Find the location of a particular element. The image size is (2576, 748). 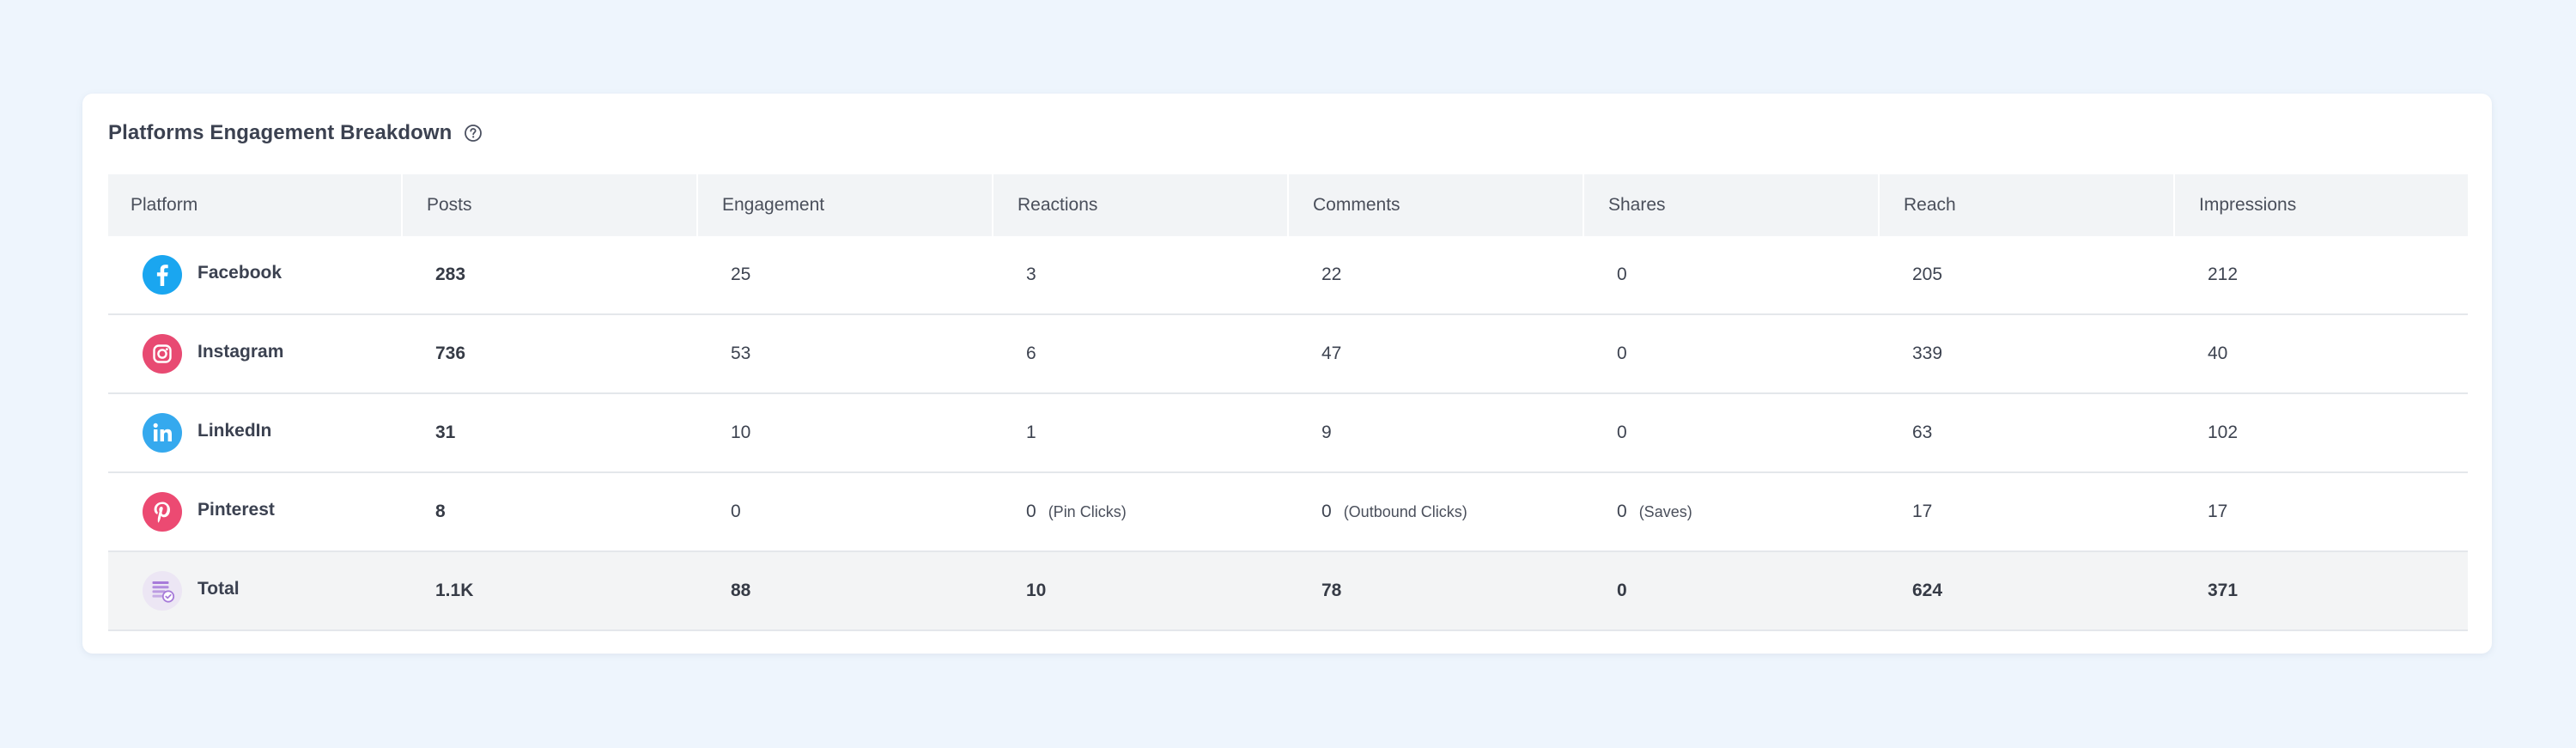

total-engagement-value: 88 is located at coordinates (741, 590).